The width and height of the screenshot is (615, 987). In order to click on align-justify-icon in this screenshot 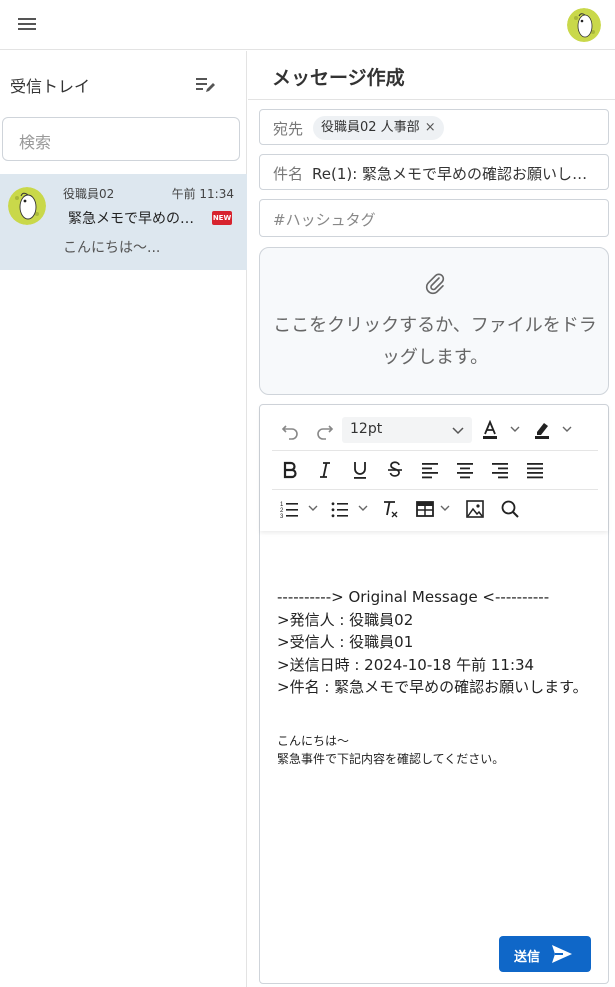, I will do `click(535, 470)`.